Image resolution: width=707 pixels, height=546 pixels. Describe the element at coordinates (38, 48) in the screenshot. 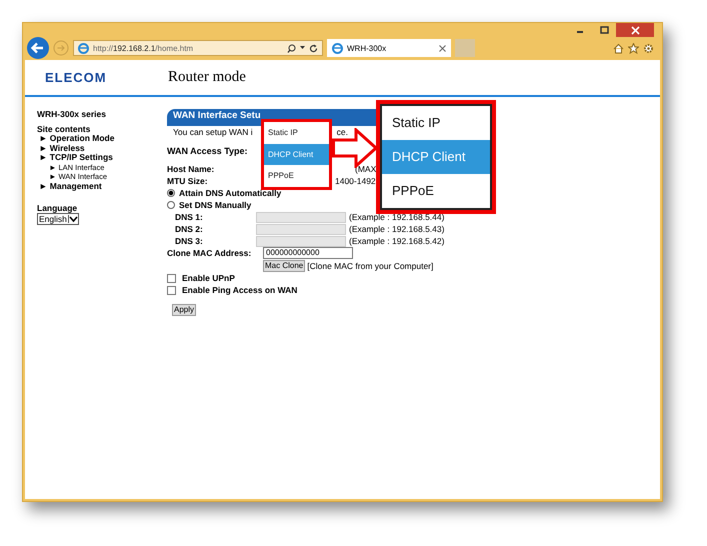

I see `back-button` at that location.